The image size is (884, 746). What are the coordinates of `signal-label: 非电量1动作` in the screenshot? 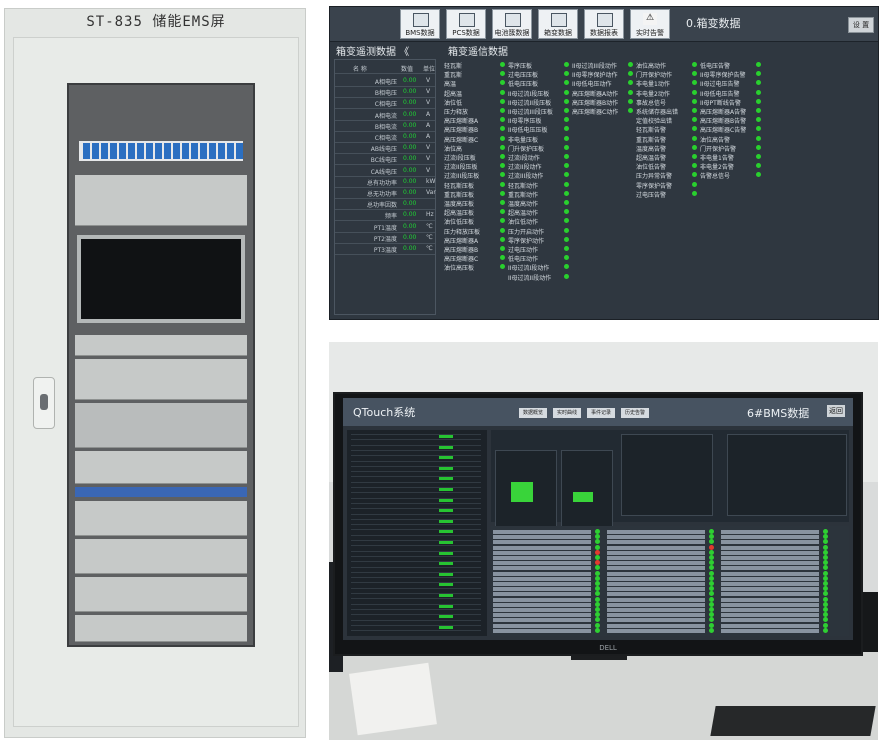 It's located at (653, 85).